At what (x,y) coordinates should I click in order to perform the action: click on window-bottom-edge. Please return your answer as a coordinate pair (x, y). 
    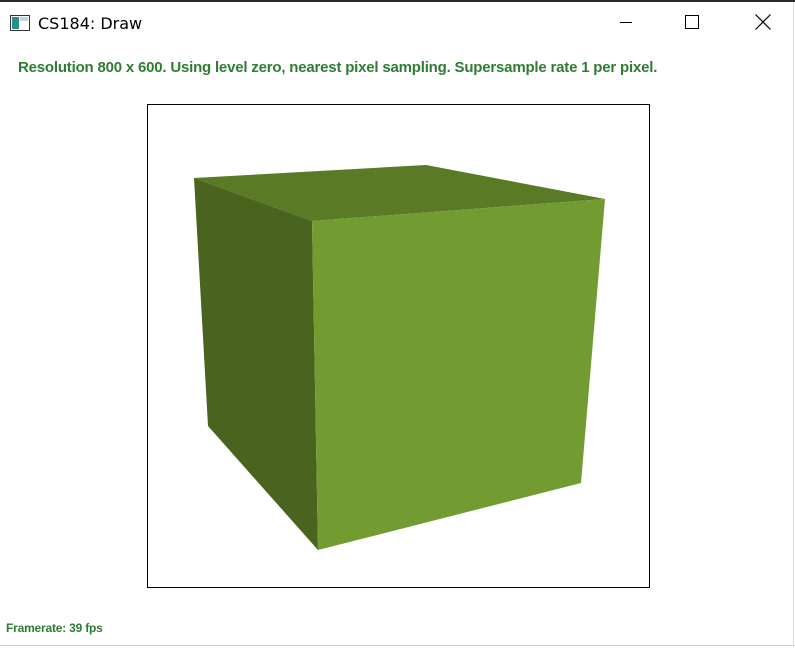
    Looking at the image, I should click on (397, 645).